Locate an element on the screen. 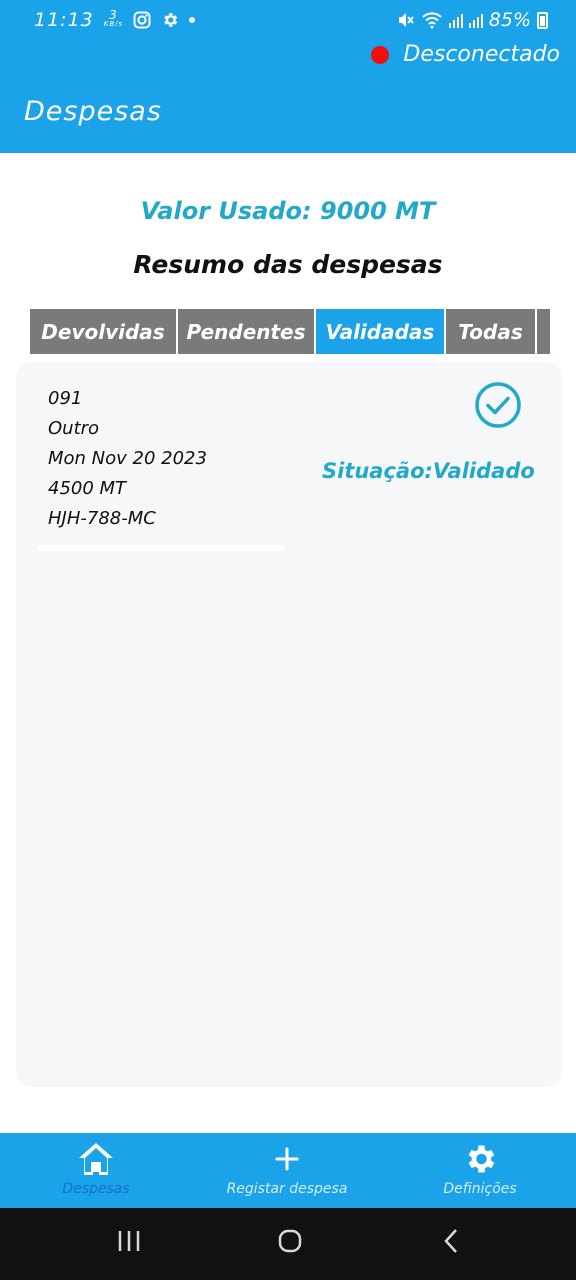  nav-despesas: Despesas is located at coordinates (96, 1170).